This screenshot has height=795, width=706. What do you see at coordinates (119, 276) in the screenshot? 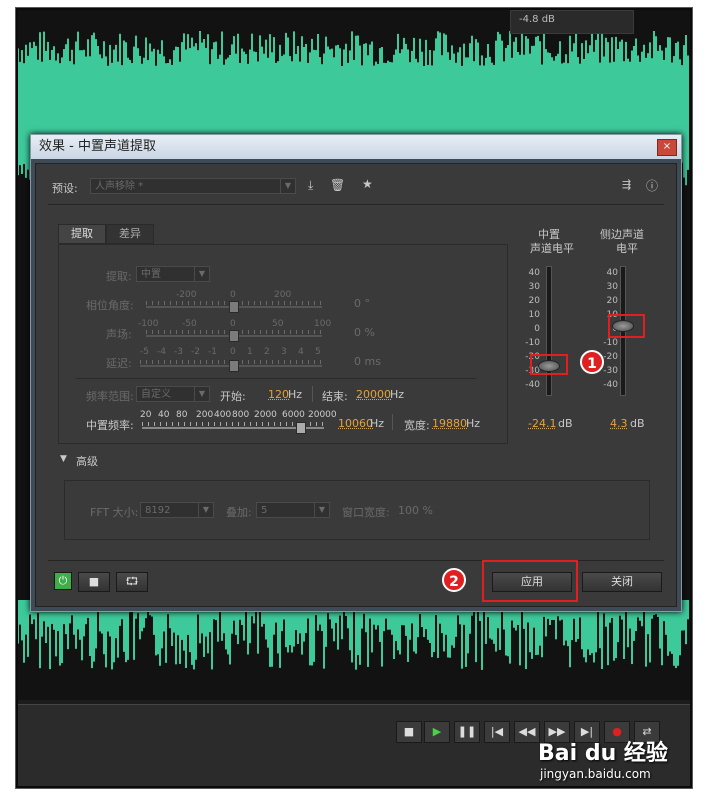
I see `extract-label: 提取:` at bounding box center [119, 276].